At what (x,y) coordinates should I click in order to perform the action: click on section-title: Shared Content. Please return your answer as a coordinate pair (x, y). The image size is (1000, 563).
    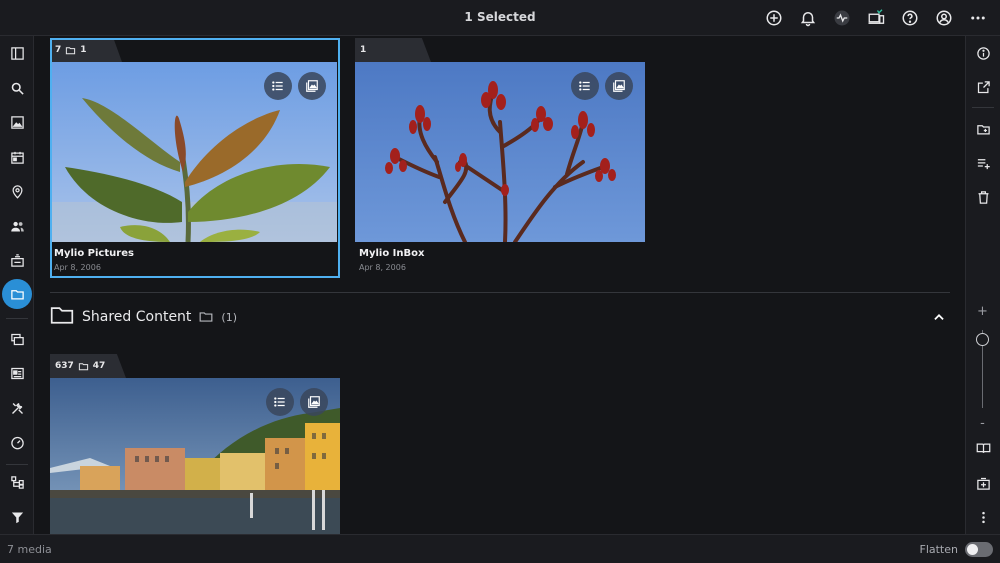
    Looking at the image, I should click on (137, 317).